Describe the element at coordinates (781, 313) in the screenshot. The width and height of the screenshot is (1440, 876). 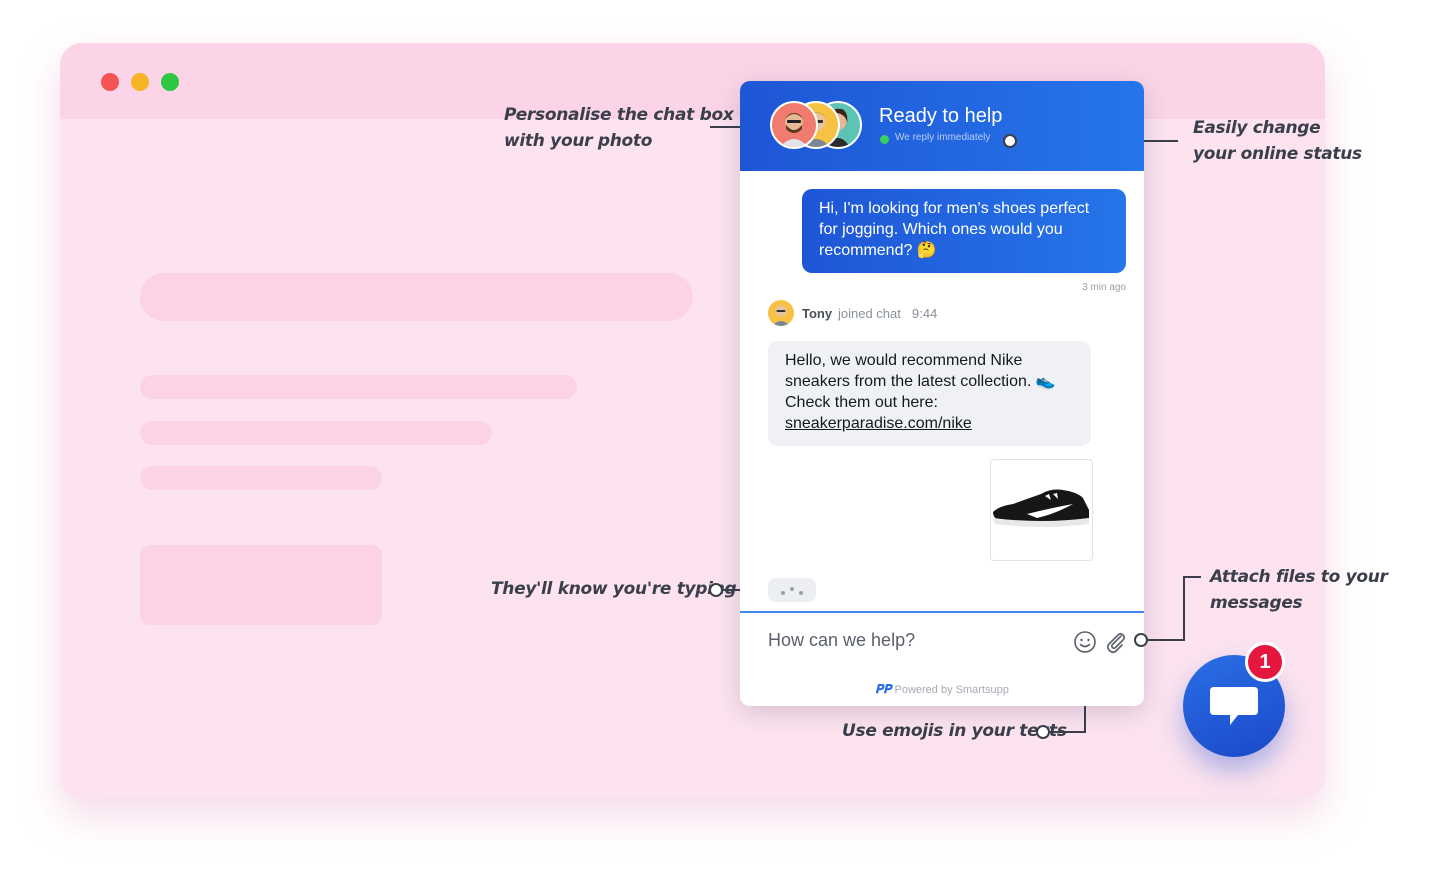
I see `agent-avatar-small` at that location.